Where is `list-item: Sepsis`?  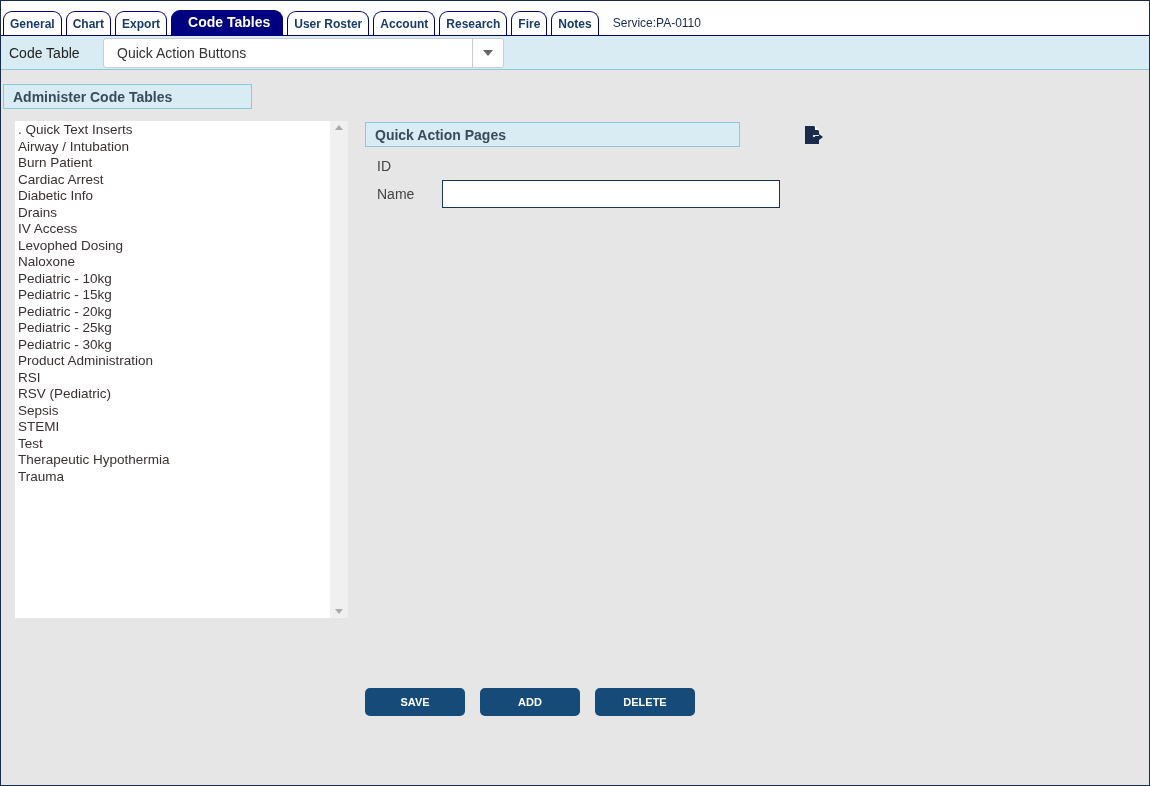
list-item: Sepsis is located at coordinates (174, 410).